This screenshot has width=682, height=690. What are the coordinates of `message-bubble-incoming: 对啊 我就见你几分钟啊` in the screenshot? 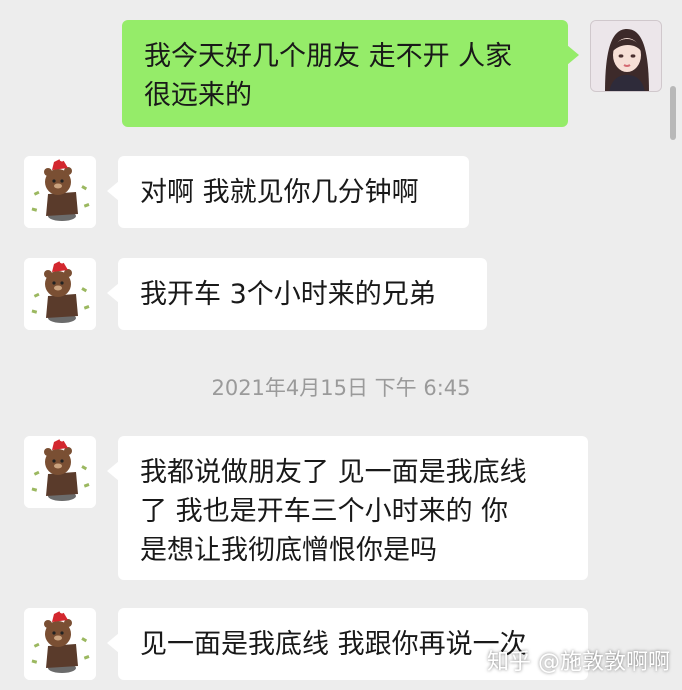 It's located at (288, 192).